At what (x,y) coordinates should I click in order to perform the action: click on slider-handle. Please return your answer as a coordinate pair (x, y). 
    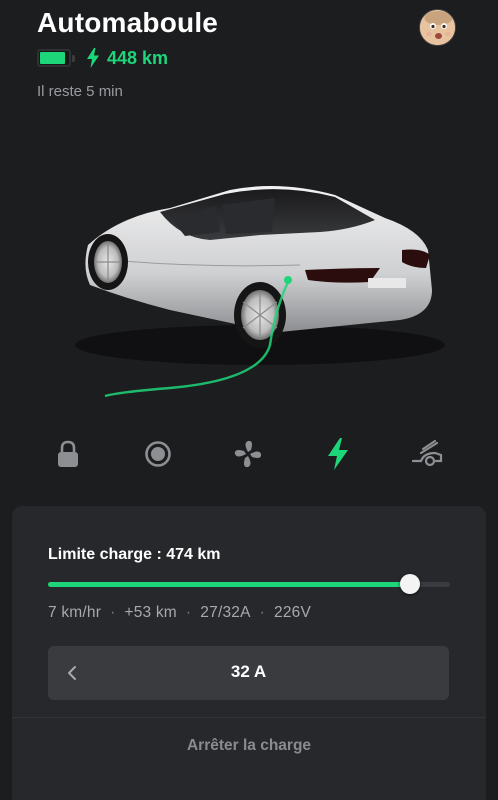
    Looking at the image, I should click on (409, 584).